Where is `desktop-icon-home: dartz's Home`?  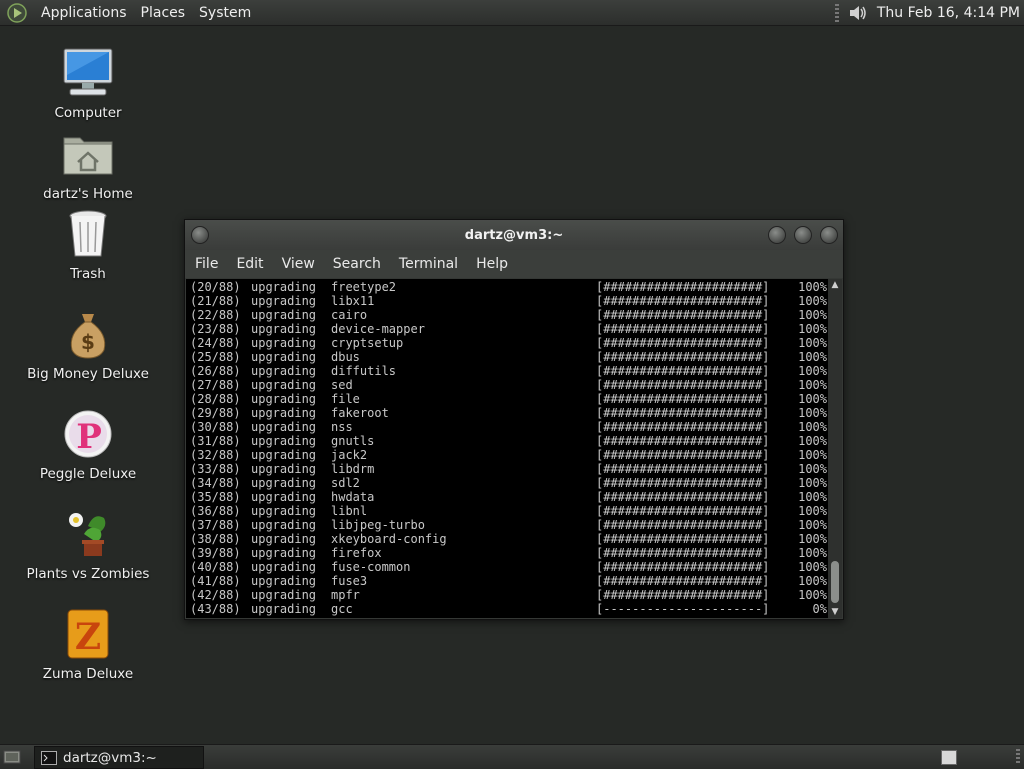
desktop-icon-home: dartz's Home is located at coordinates (88, 164).